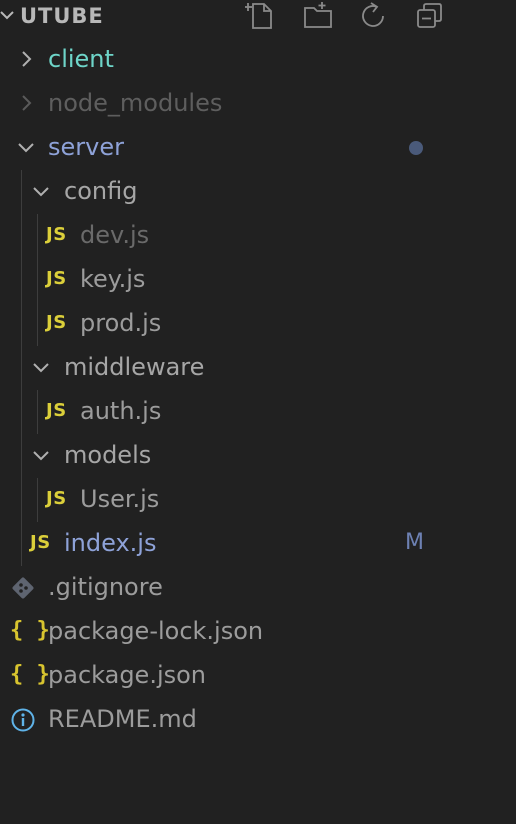  Describe the element at coordinates (122, 719) in the screenshot. I see `file-label: README.md` at that location.